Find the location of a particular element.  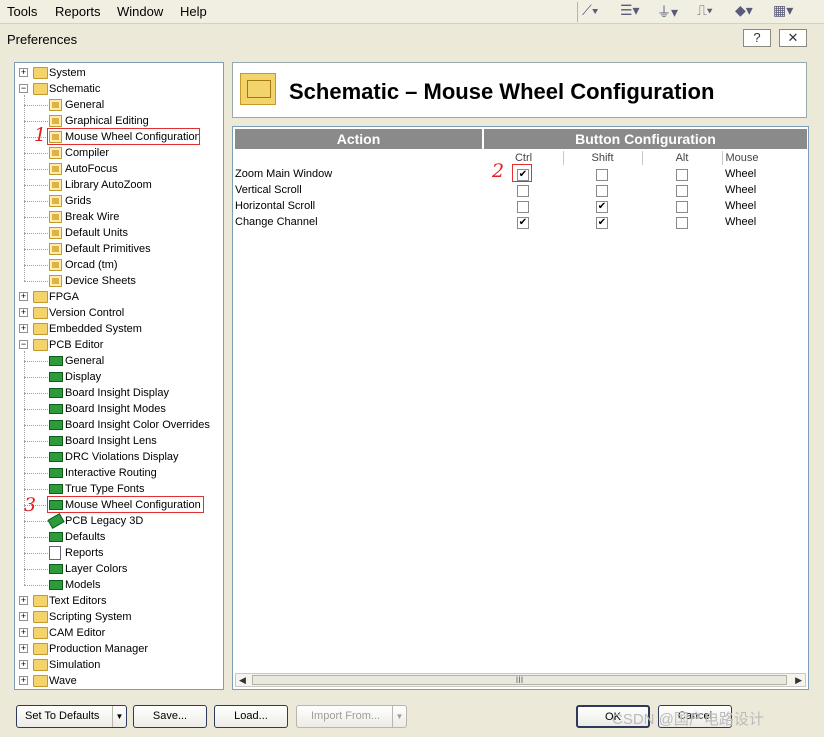

folder-icon is located at coordinates (40, 681).